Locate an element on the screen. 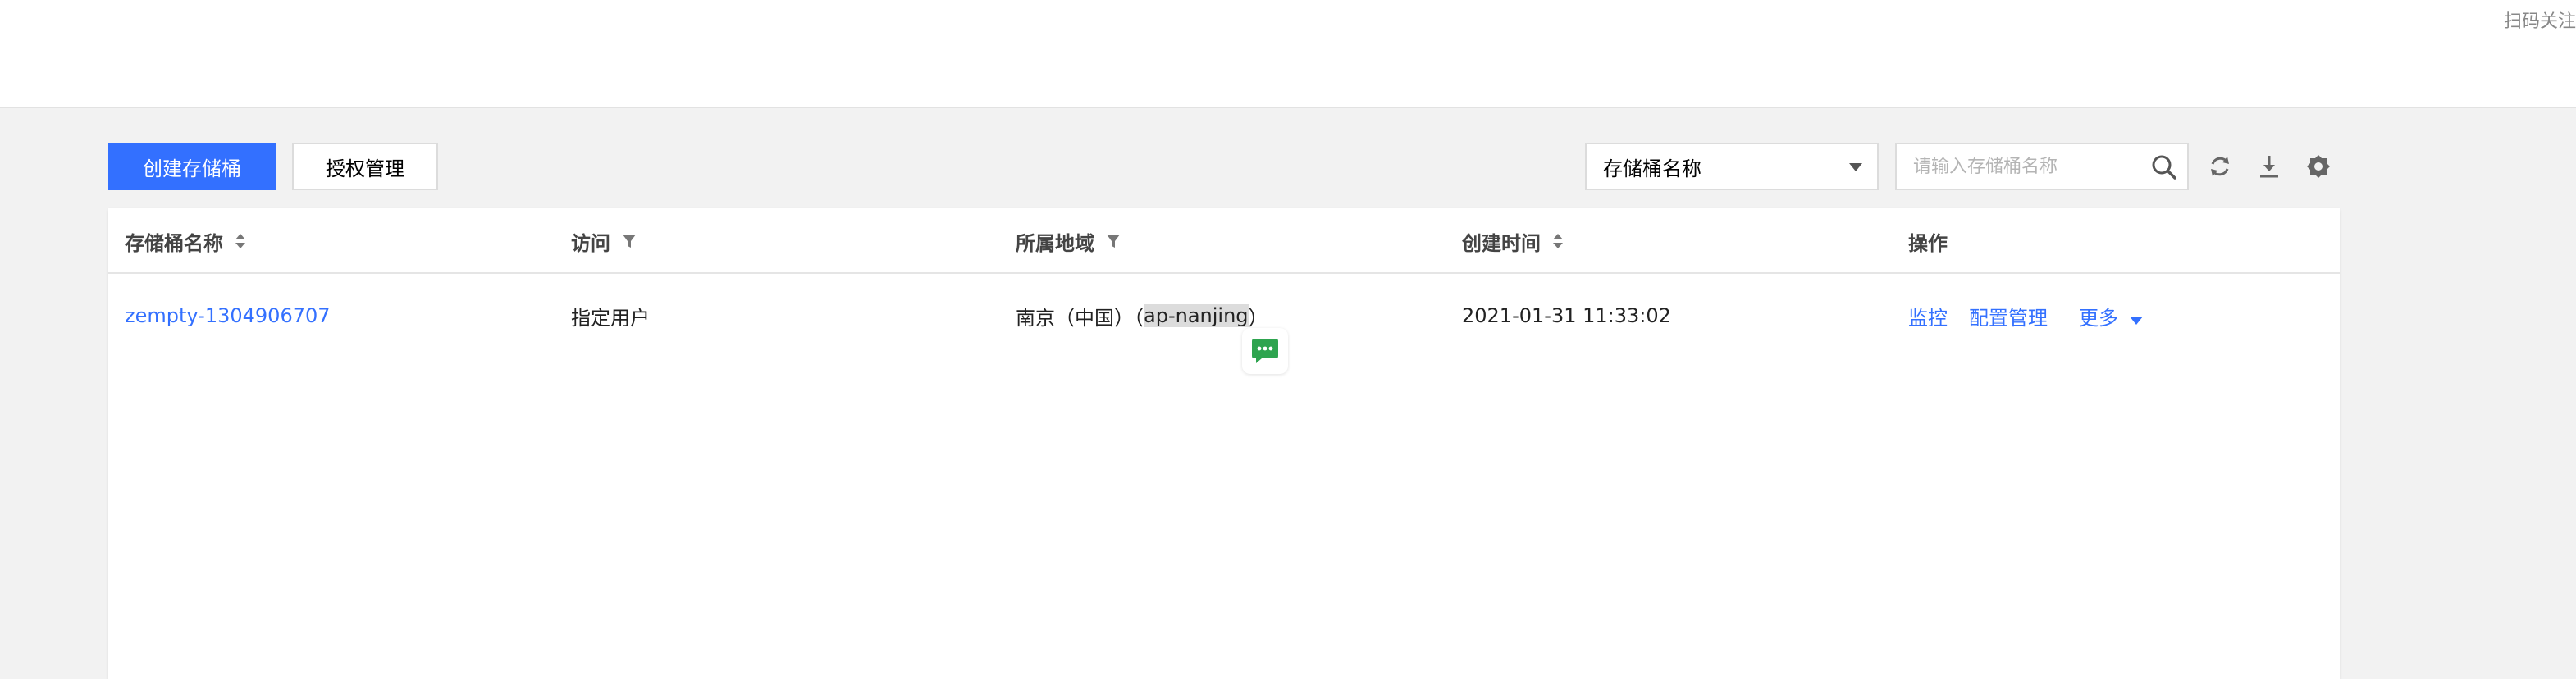 The height and width of the screenshot is (679, 2576). access-value: 指定用户 is located at coordinates (611, 318).